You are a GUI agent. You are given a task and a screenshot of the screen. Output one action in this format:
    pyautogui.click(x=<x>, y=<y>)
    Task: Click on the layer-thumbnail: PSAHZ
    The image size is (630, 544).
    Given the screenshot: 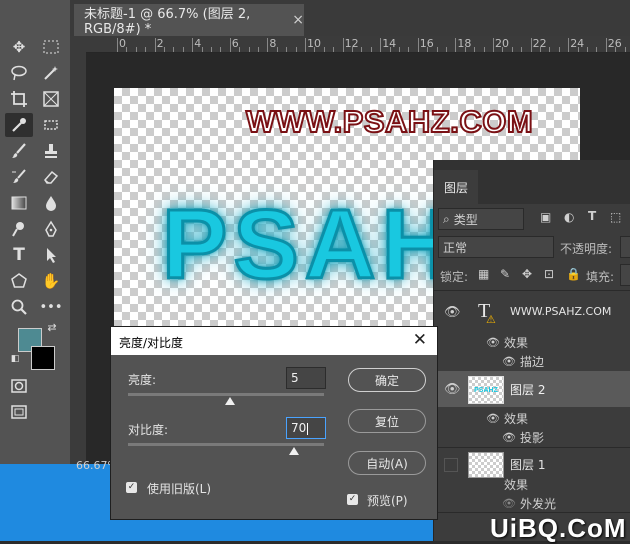 What is the action you would take?
    pyautogui.click(x=486, y=390)
    